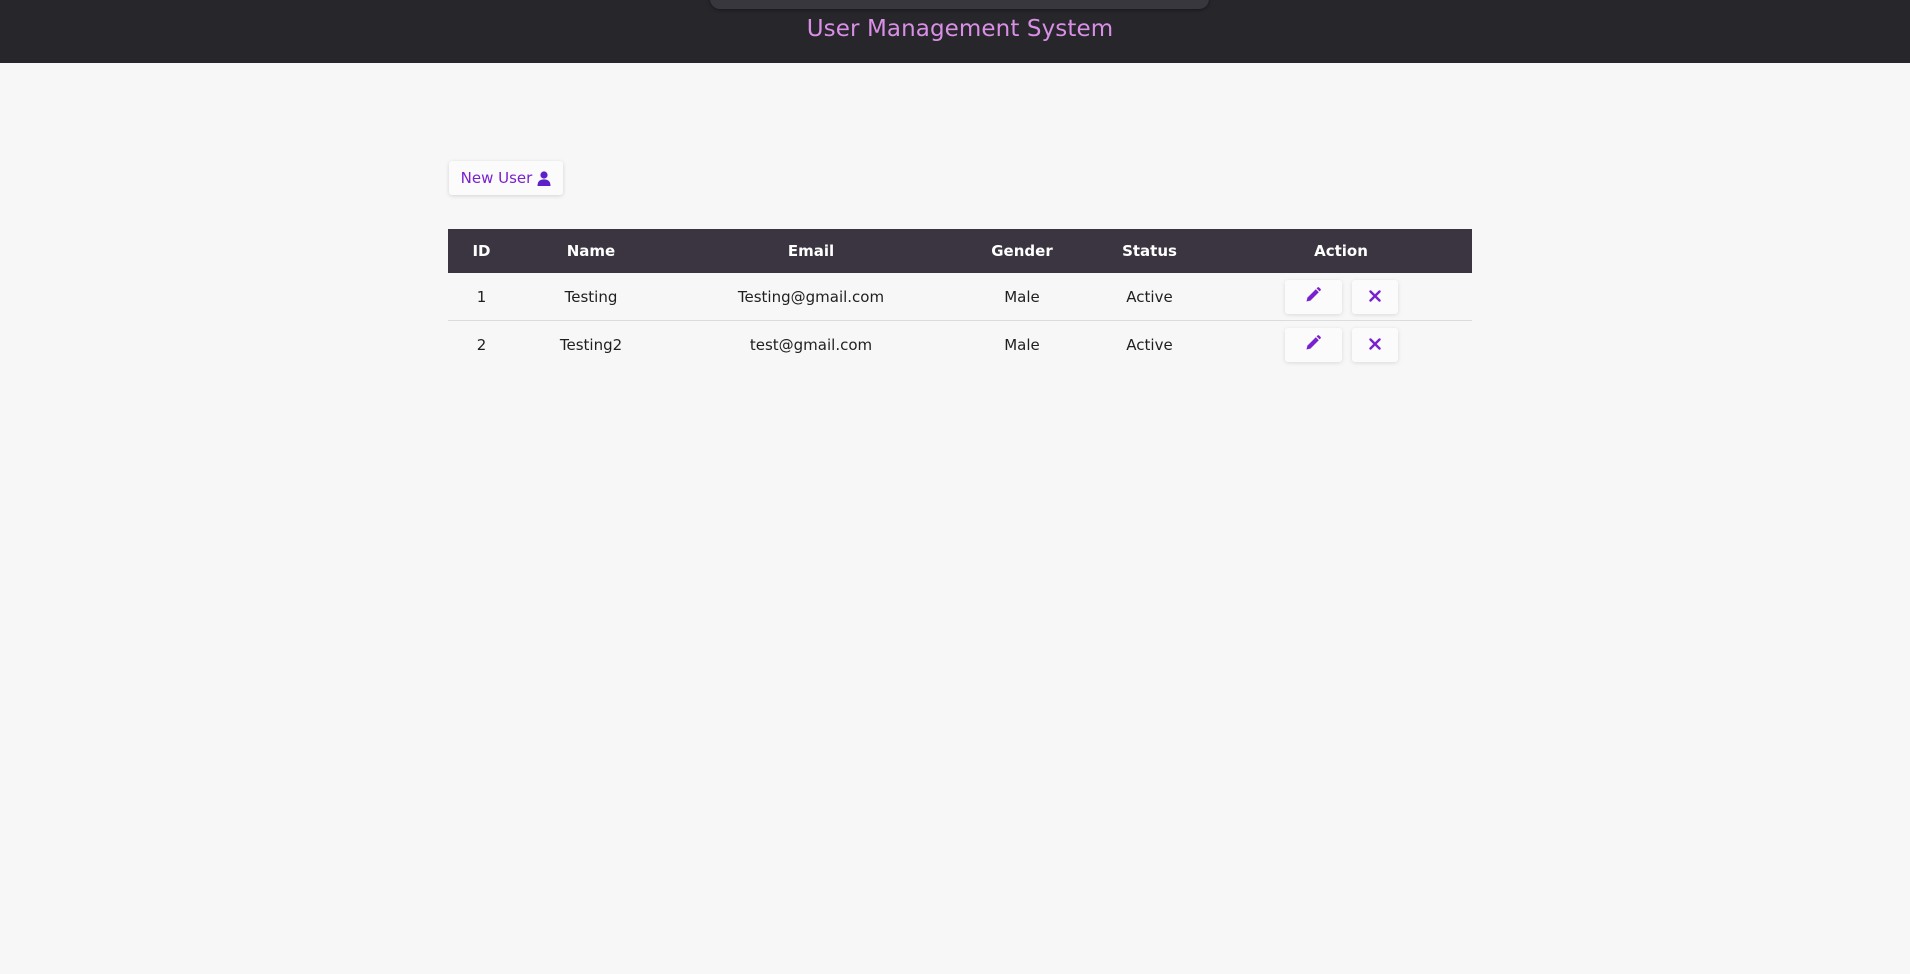 The image size is (1910, 974). Describe the element at coordinates (1022, 251) in the screenshot. I see `column-header-gender: Gender` at that location.